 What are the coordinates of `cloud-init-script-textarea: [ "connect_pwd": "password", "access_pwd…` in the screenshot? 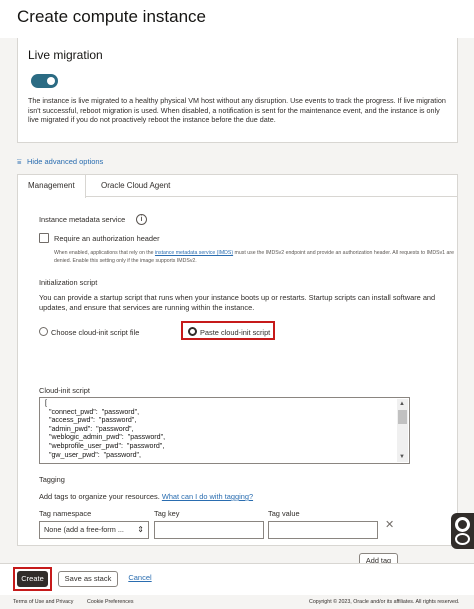 It's located at (224, 430).